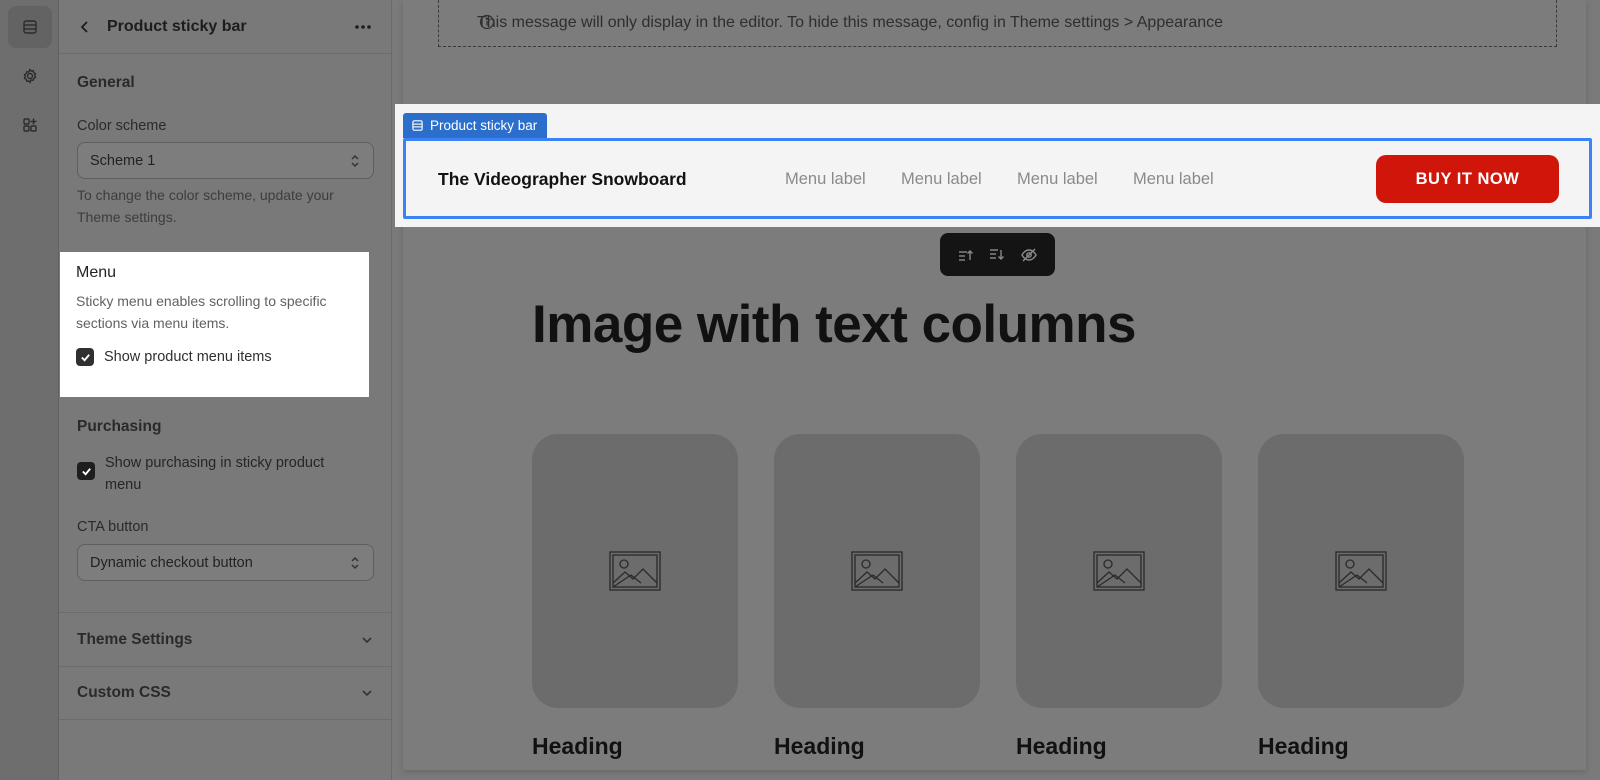  What do you see at coordinates (86, 471) in the screenshot?
I see `show-purchasing-checkbox` at bounding box center [86, 471].